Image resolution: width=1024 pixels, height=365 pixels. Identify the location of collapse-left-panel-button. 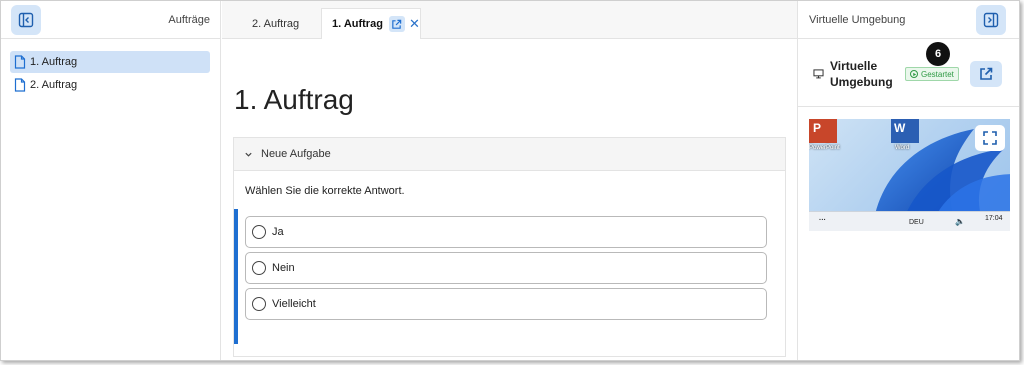
(26, 20).